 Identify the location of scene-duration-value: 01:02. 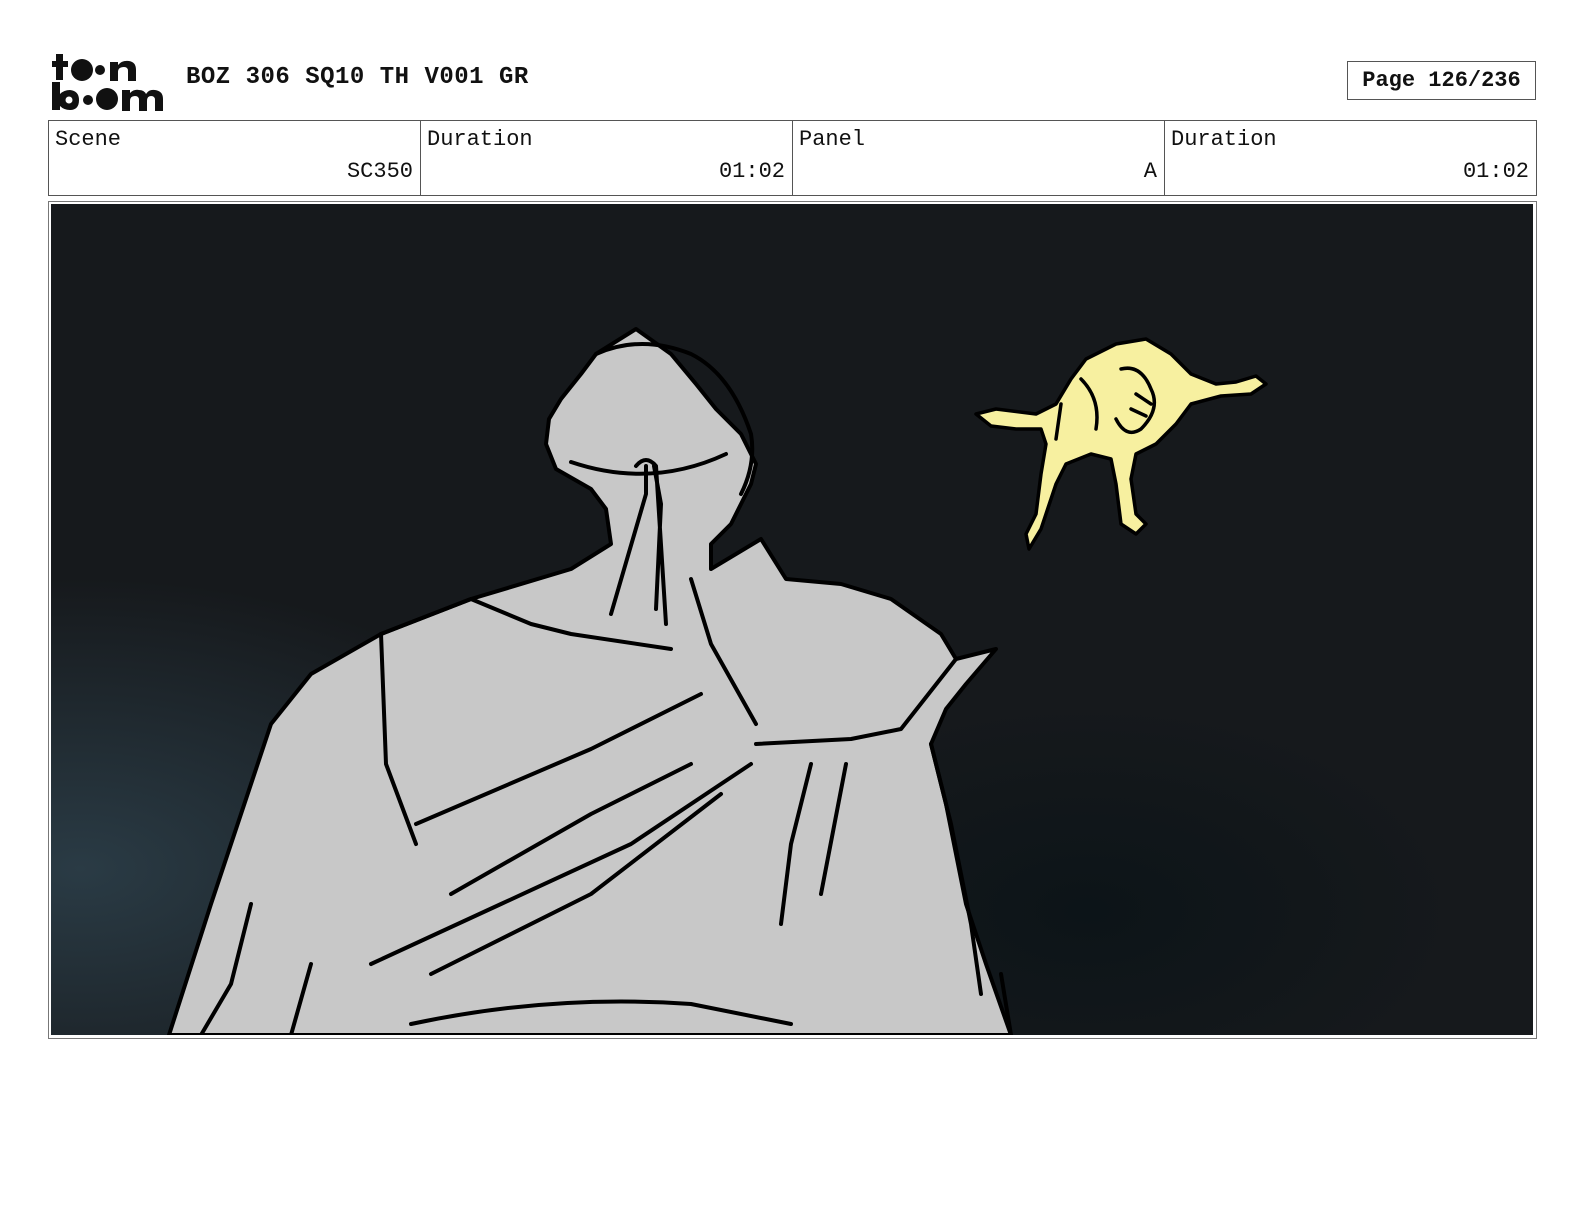
(751, 171).